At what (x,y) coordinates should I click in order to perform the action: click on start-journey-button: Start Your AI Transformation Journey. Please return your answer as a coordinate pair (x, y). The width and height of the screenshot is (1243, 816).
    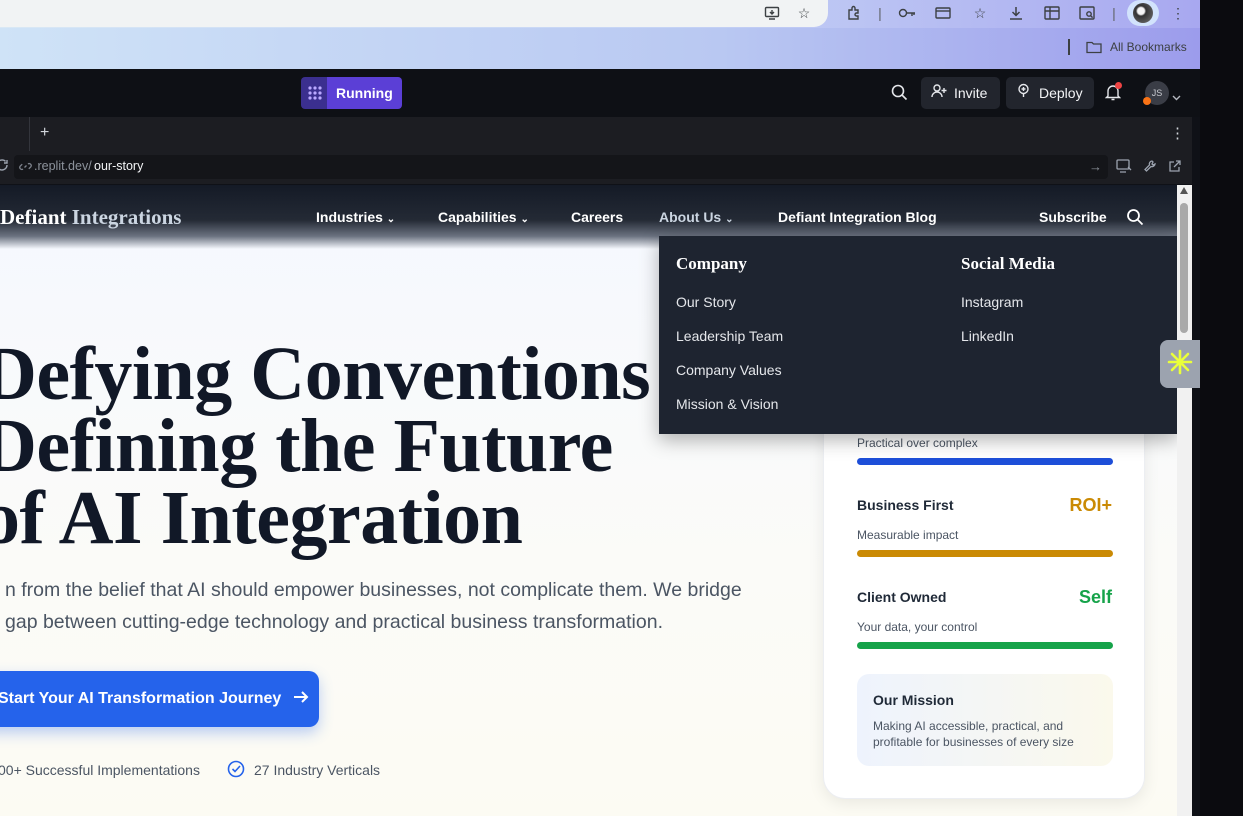
    Looking at the image, I should click on (159, 699).